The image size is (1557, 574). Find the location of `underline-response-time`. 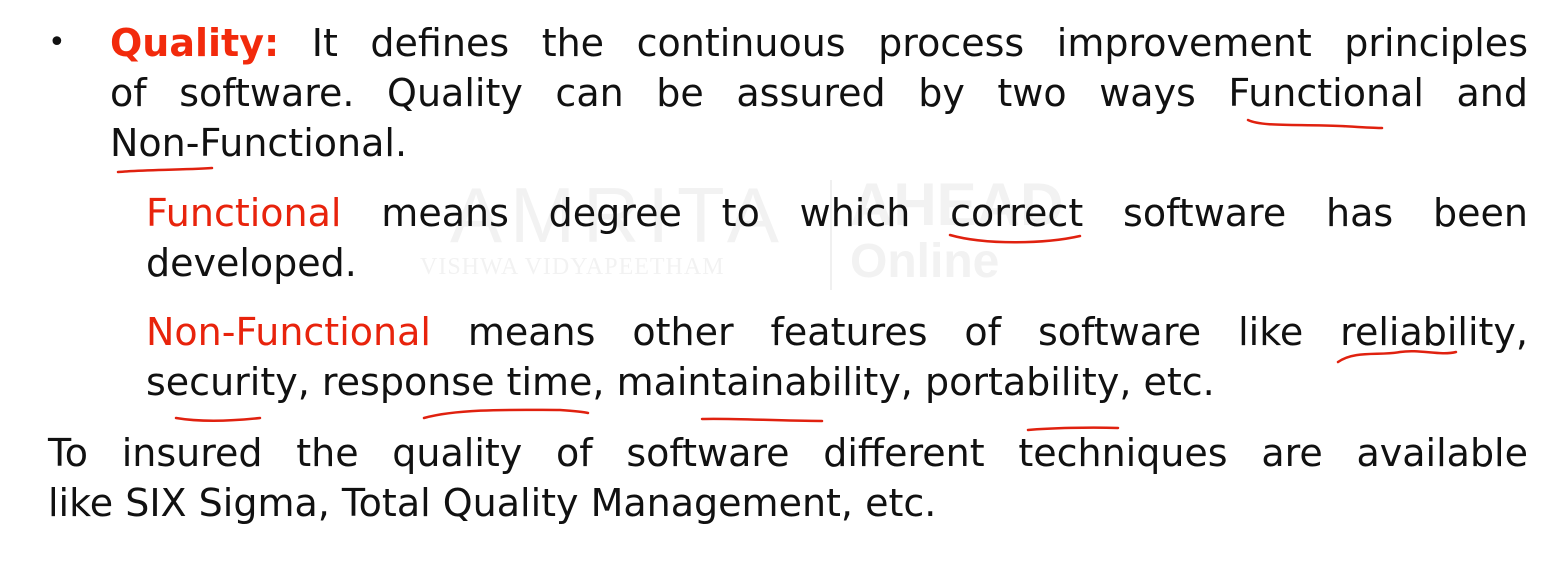

underline-response-time is located at coordinates (506, 414).